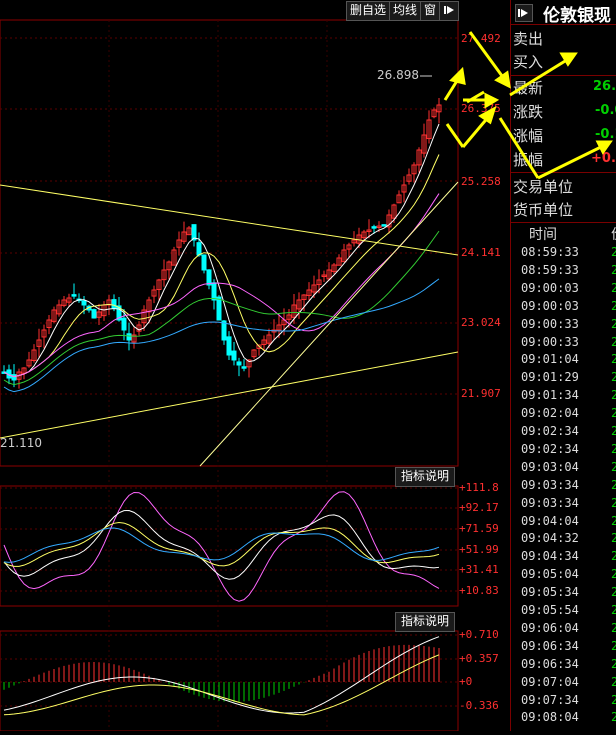 This screenshot has width=616, height=735. What do you see at coordinates (481, 393) in the screenshot?
I see `price-axis-label: 21.907` at bounding box center [481, 393].